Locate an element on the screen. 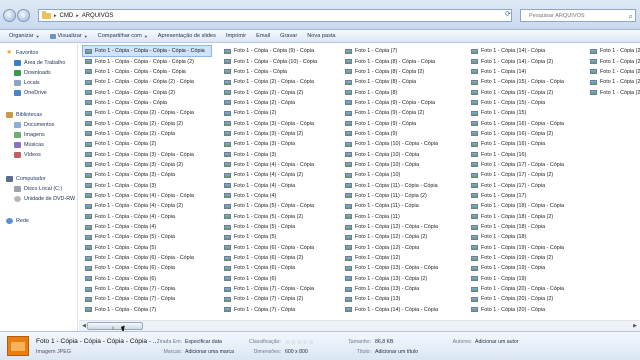 Image resolution: width=640 pixels, height=360 pixels. breadcrumb-cmd: CMD is located at coordinates (67, 16).